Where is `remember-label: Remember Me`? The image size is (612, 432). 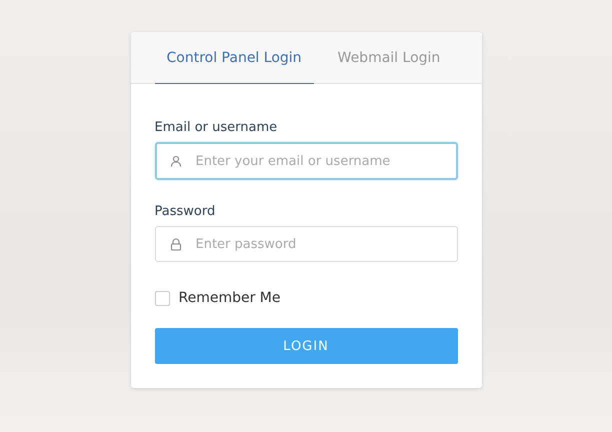
remember-label: Remember Me is located at coordinates (229, 298).